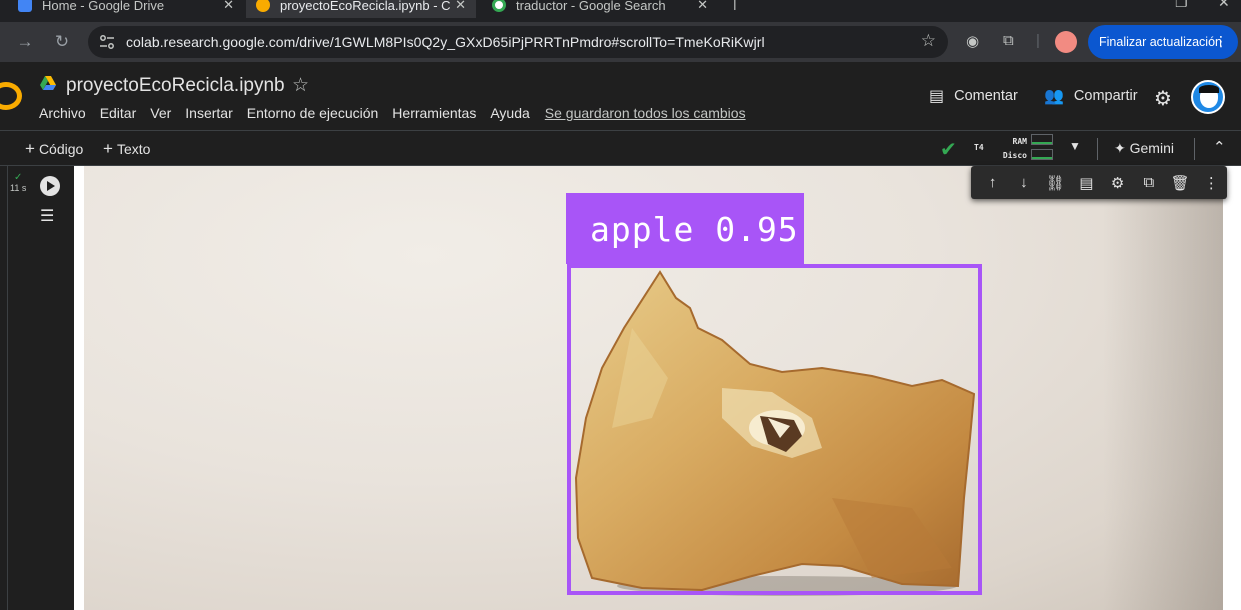 This screenshot has width=1241, height=610. I want to click on cell-status: ✓ 11 s, so click(18, 183).